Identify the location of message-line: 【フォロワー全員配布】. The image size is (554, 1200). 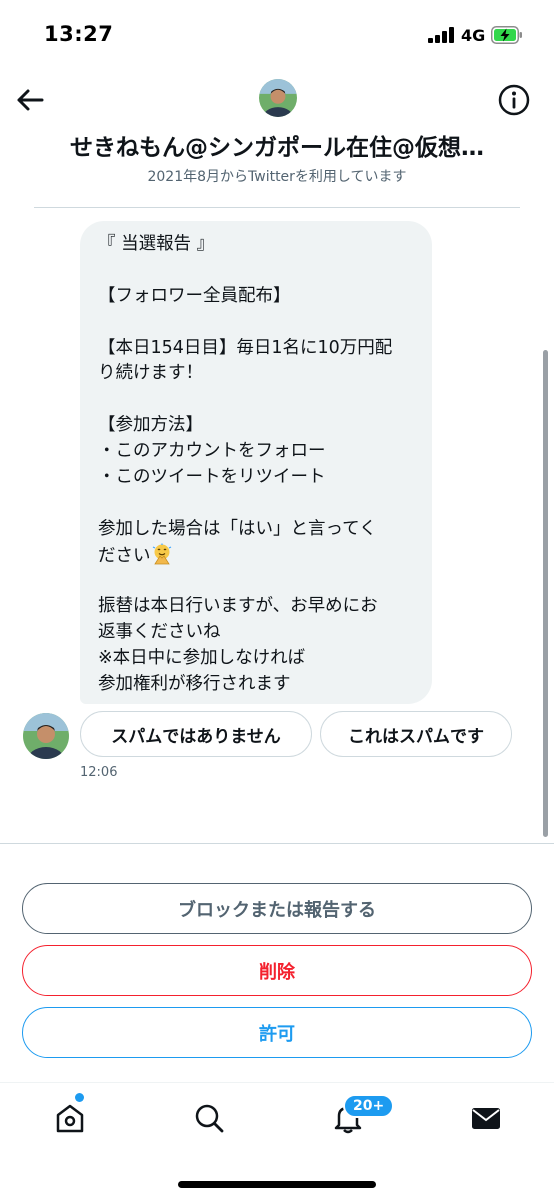
(194, 295).